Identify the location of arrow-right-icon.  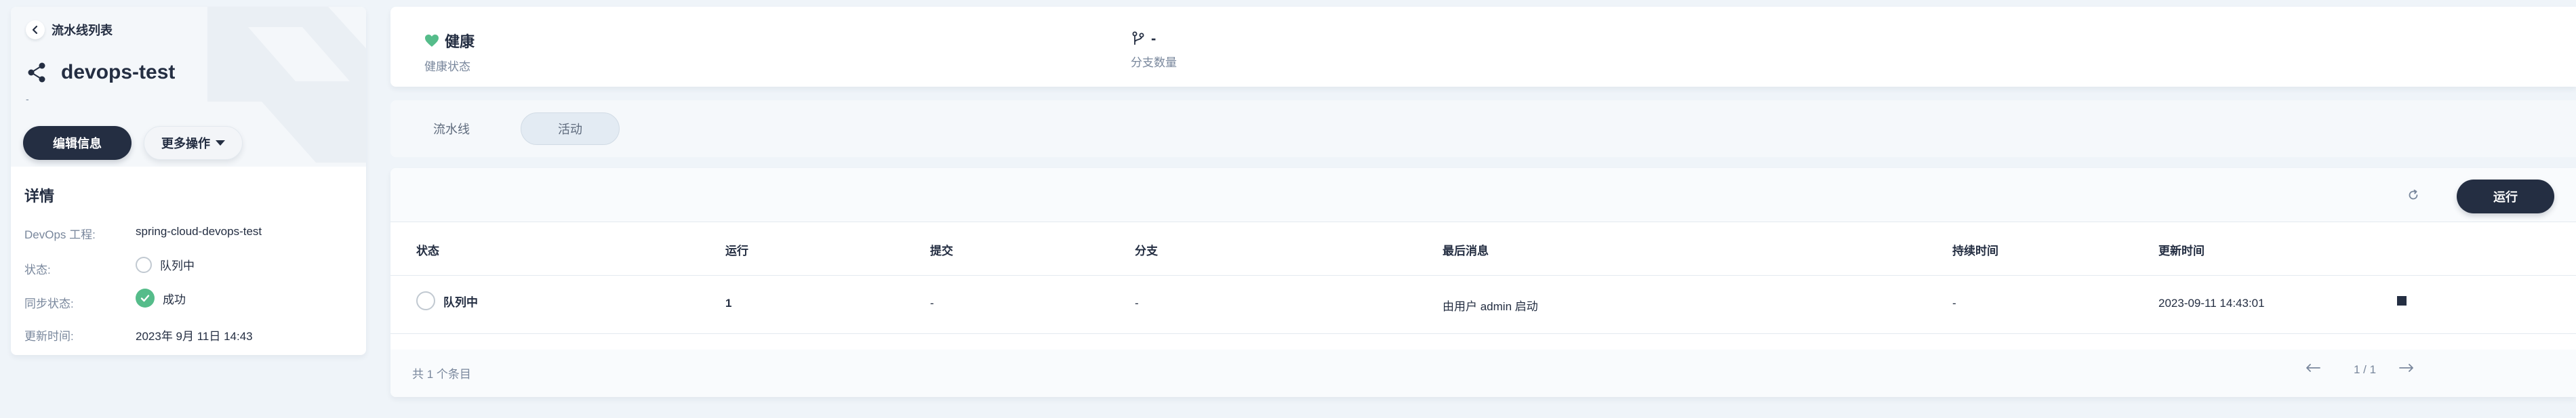
(2406, 368).